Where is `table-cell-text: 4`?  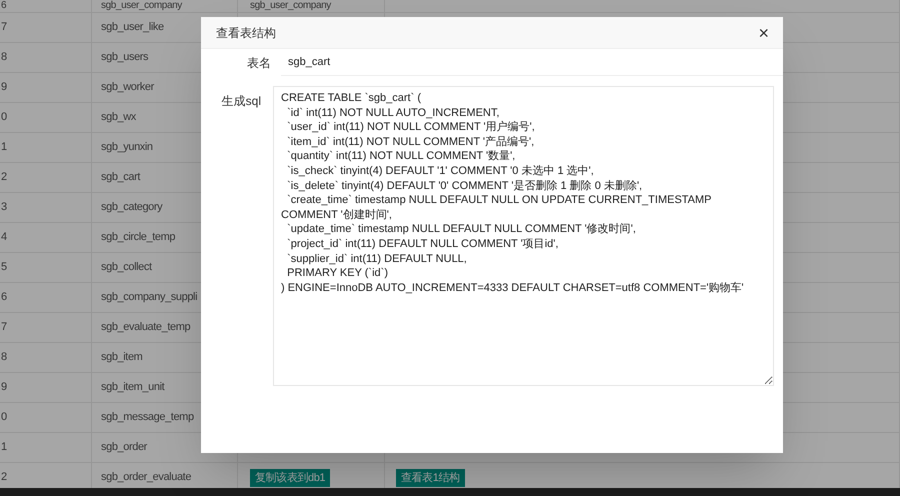
table-cell-text: 4 is located at coordinates (4, 238).